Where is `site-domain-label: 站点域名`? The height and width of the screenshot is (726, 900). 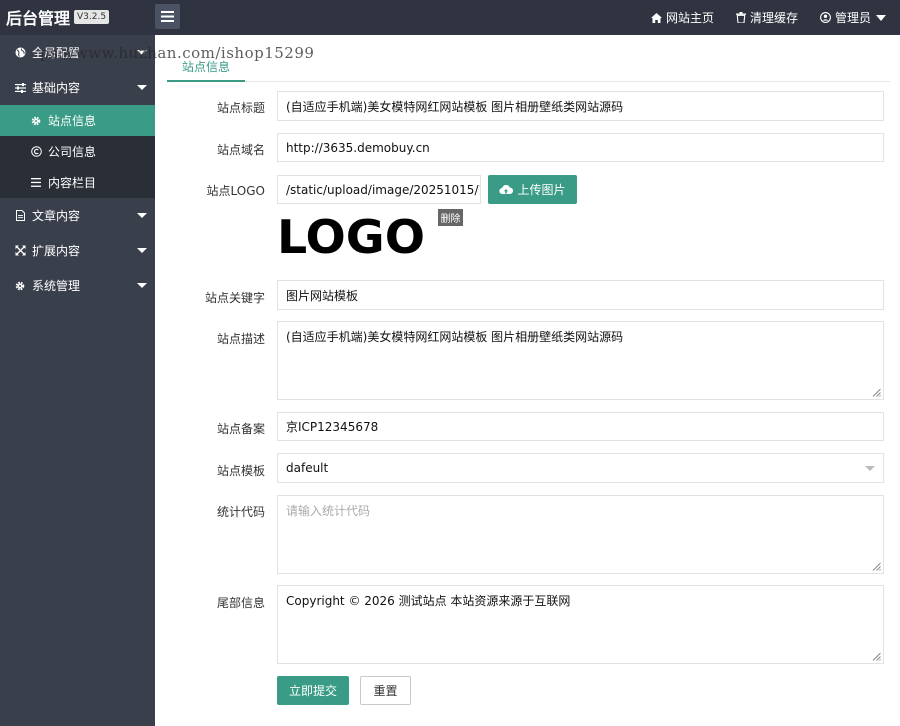 site-domain-label: 站点域名 is located at coordinates (240, 150).